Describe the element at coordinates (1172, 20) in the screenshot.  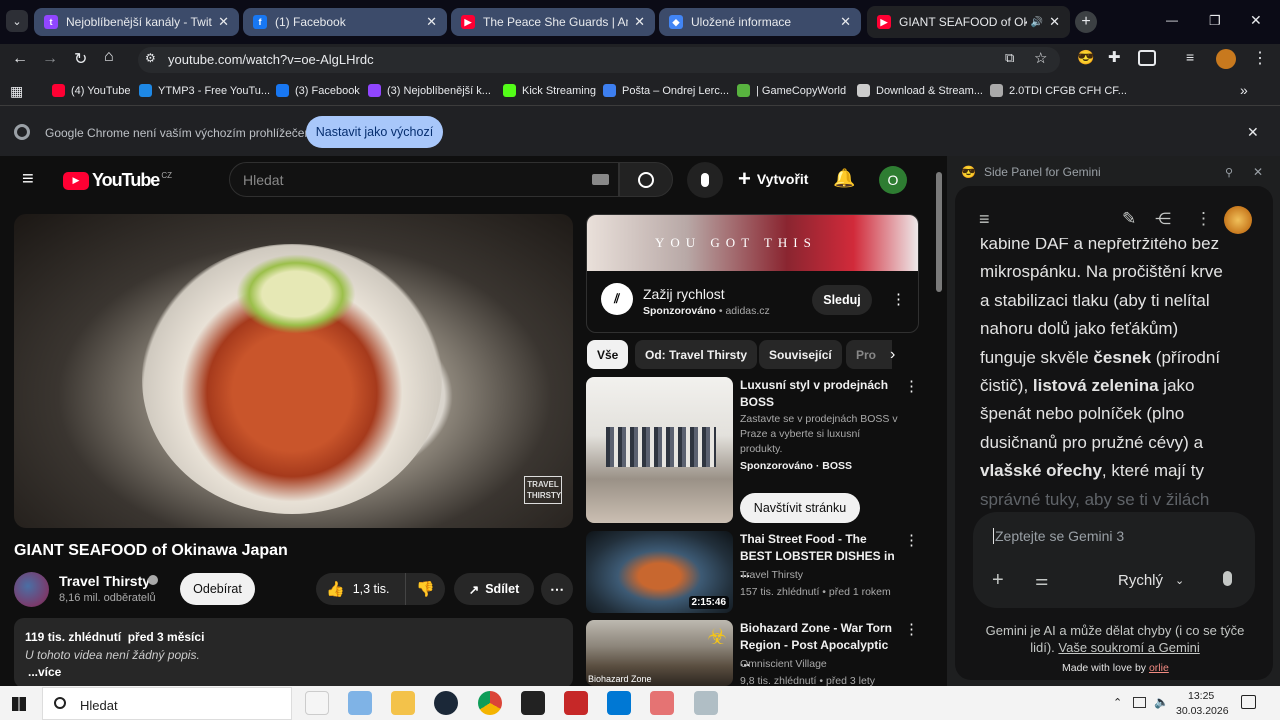
I see `minimize-button: —` at that location.